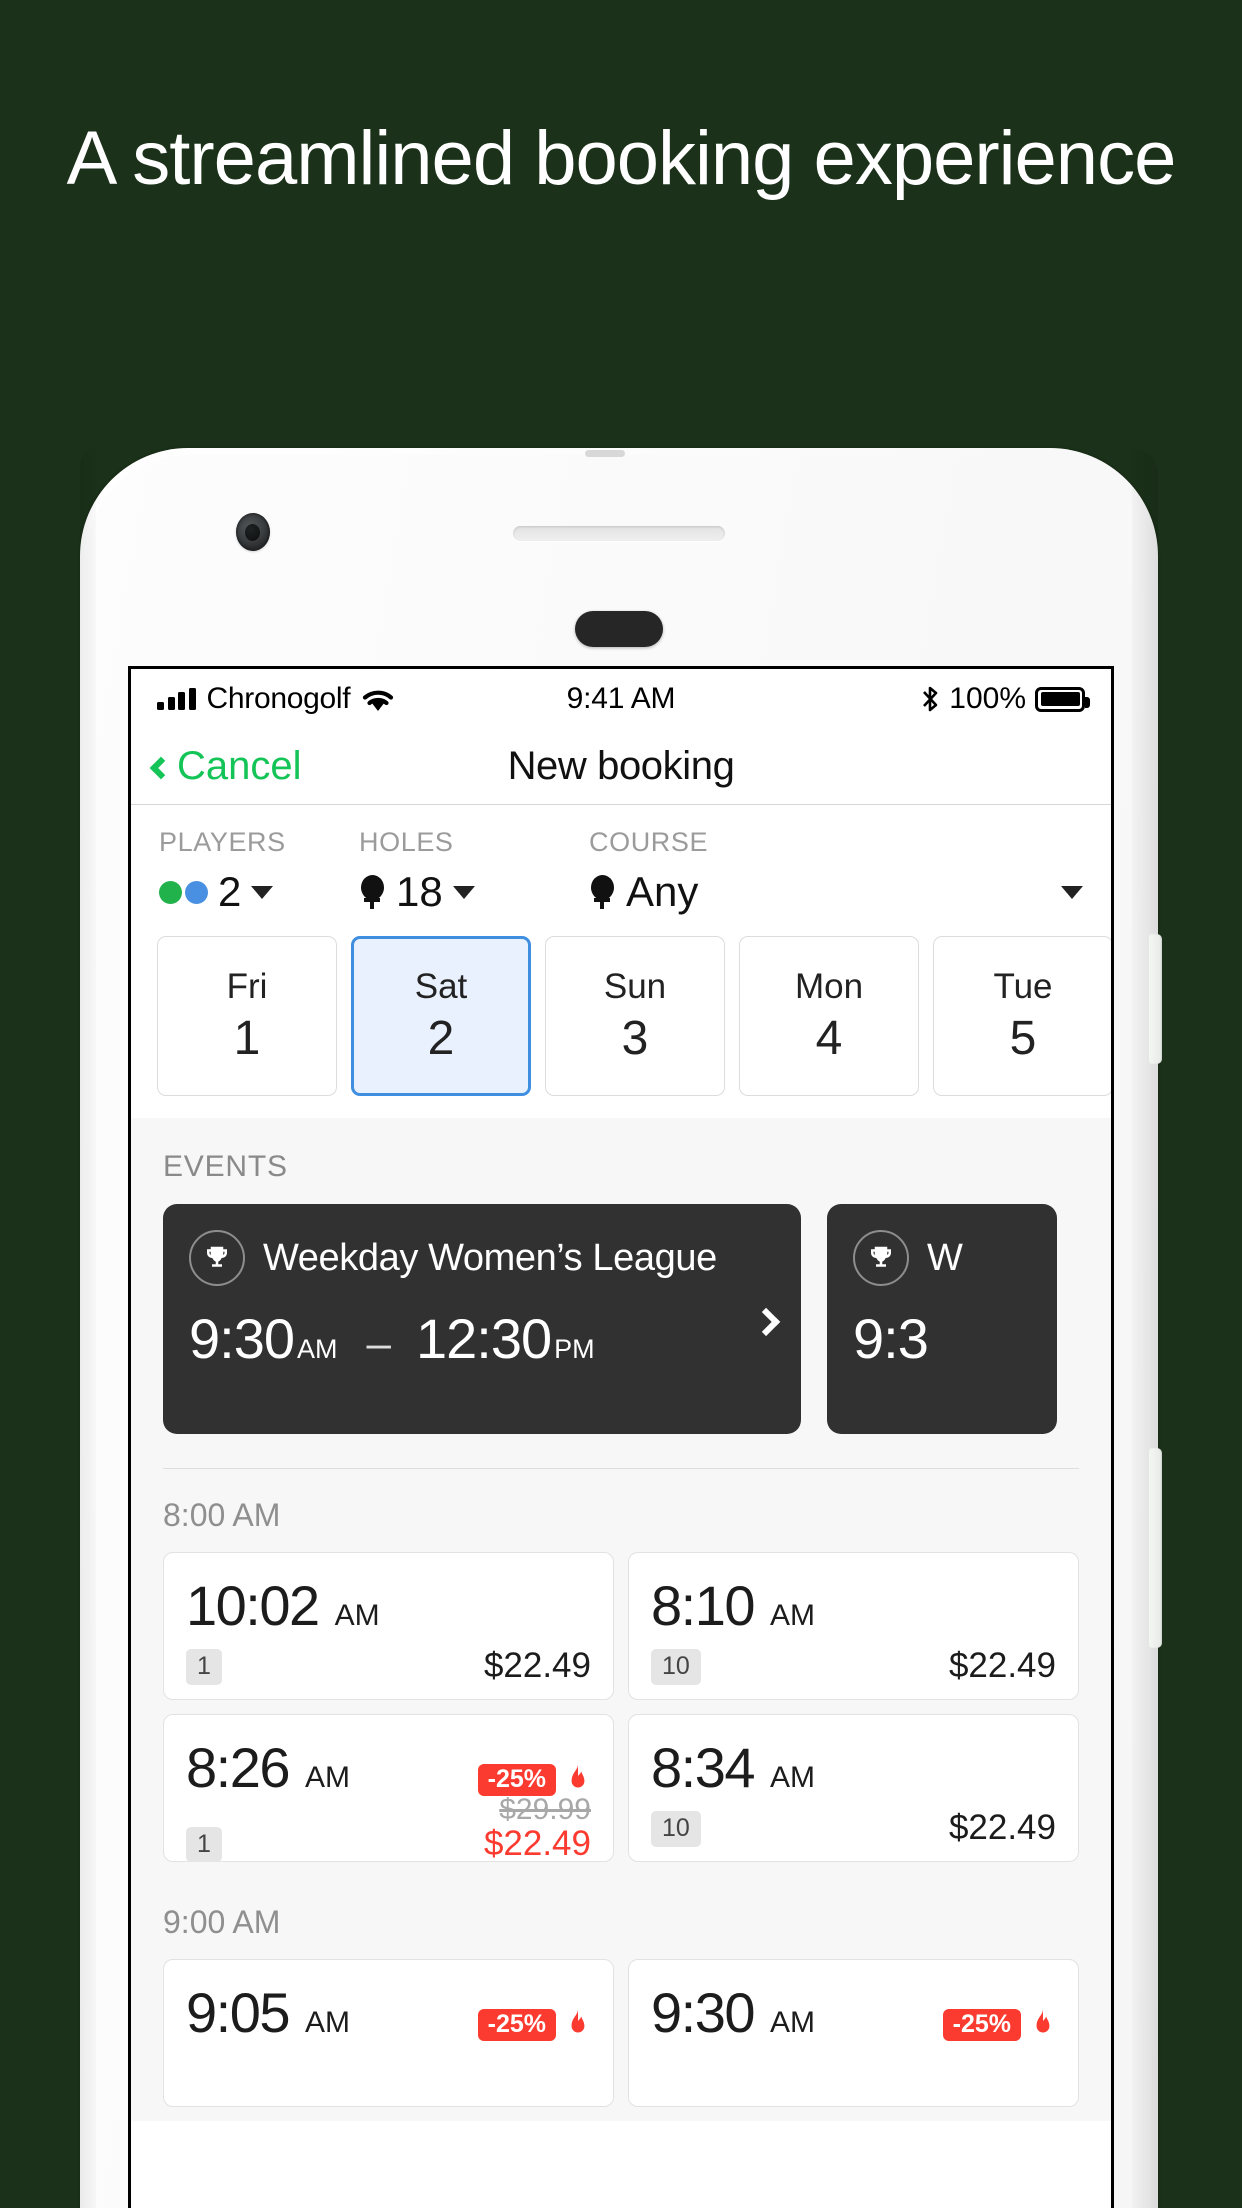 This screenshot has height=2208, width=1242. I want to click on tee-time-row: 10:02 AM 1 $22.49 8:10 AM 10 $22.49, so click(621, 1633).